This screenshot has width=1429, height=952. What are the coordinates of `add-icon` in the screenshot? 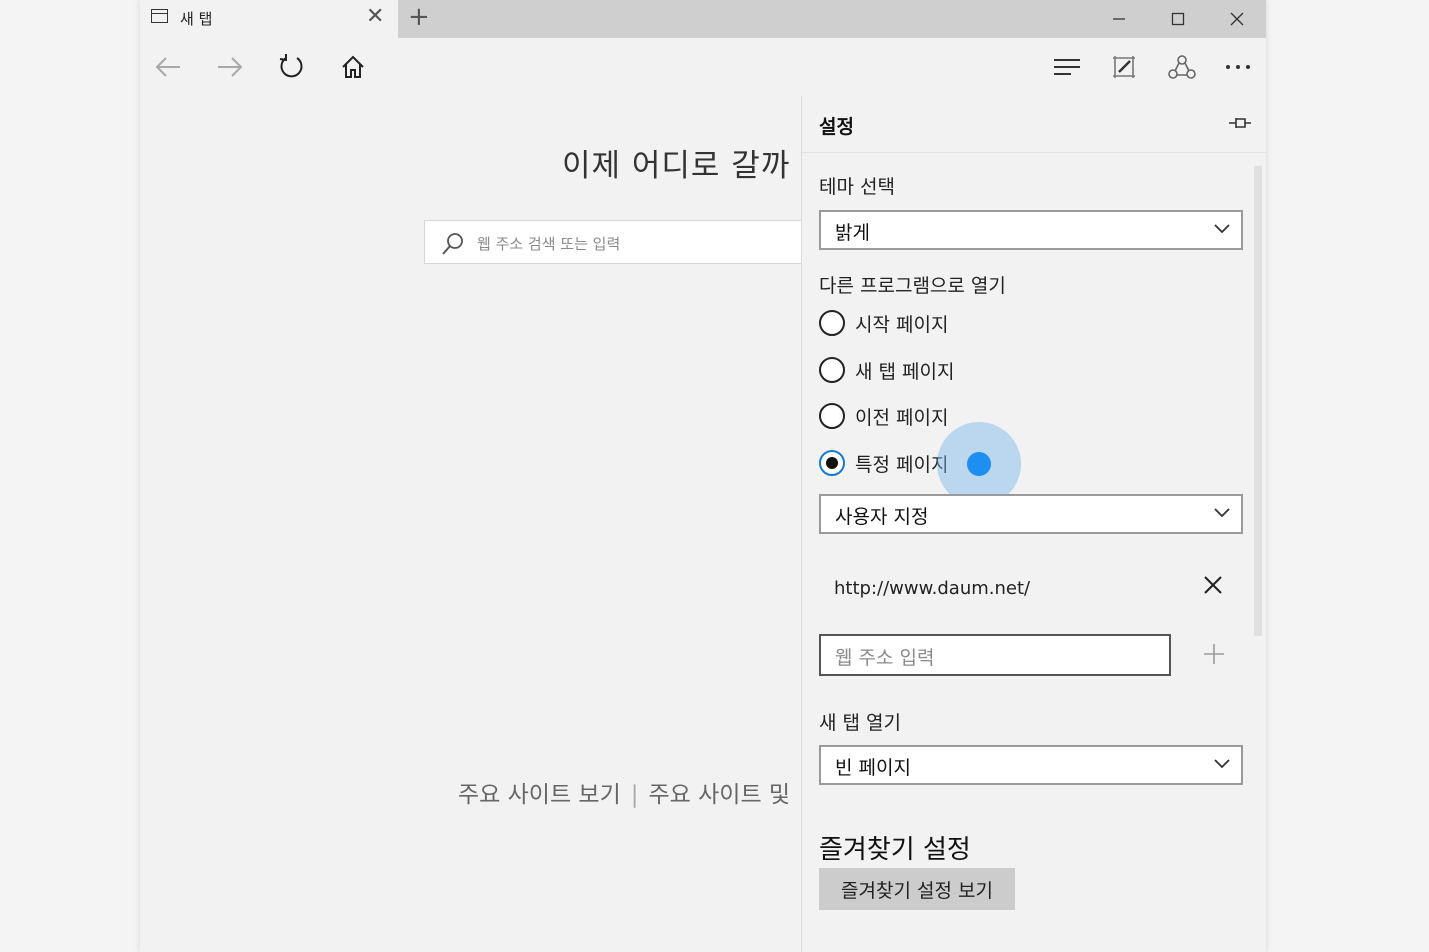 It's located at (1214, 654).